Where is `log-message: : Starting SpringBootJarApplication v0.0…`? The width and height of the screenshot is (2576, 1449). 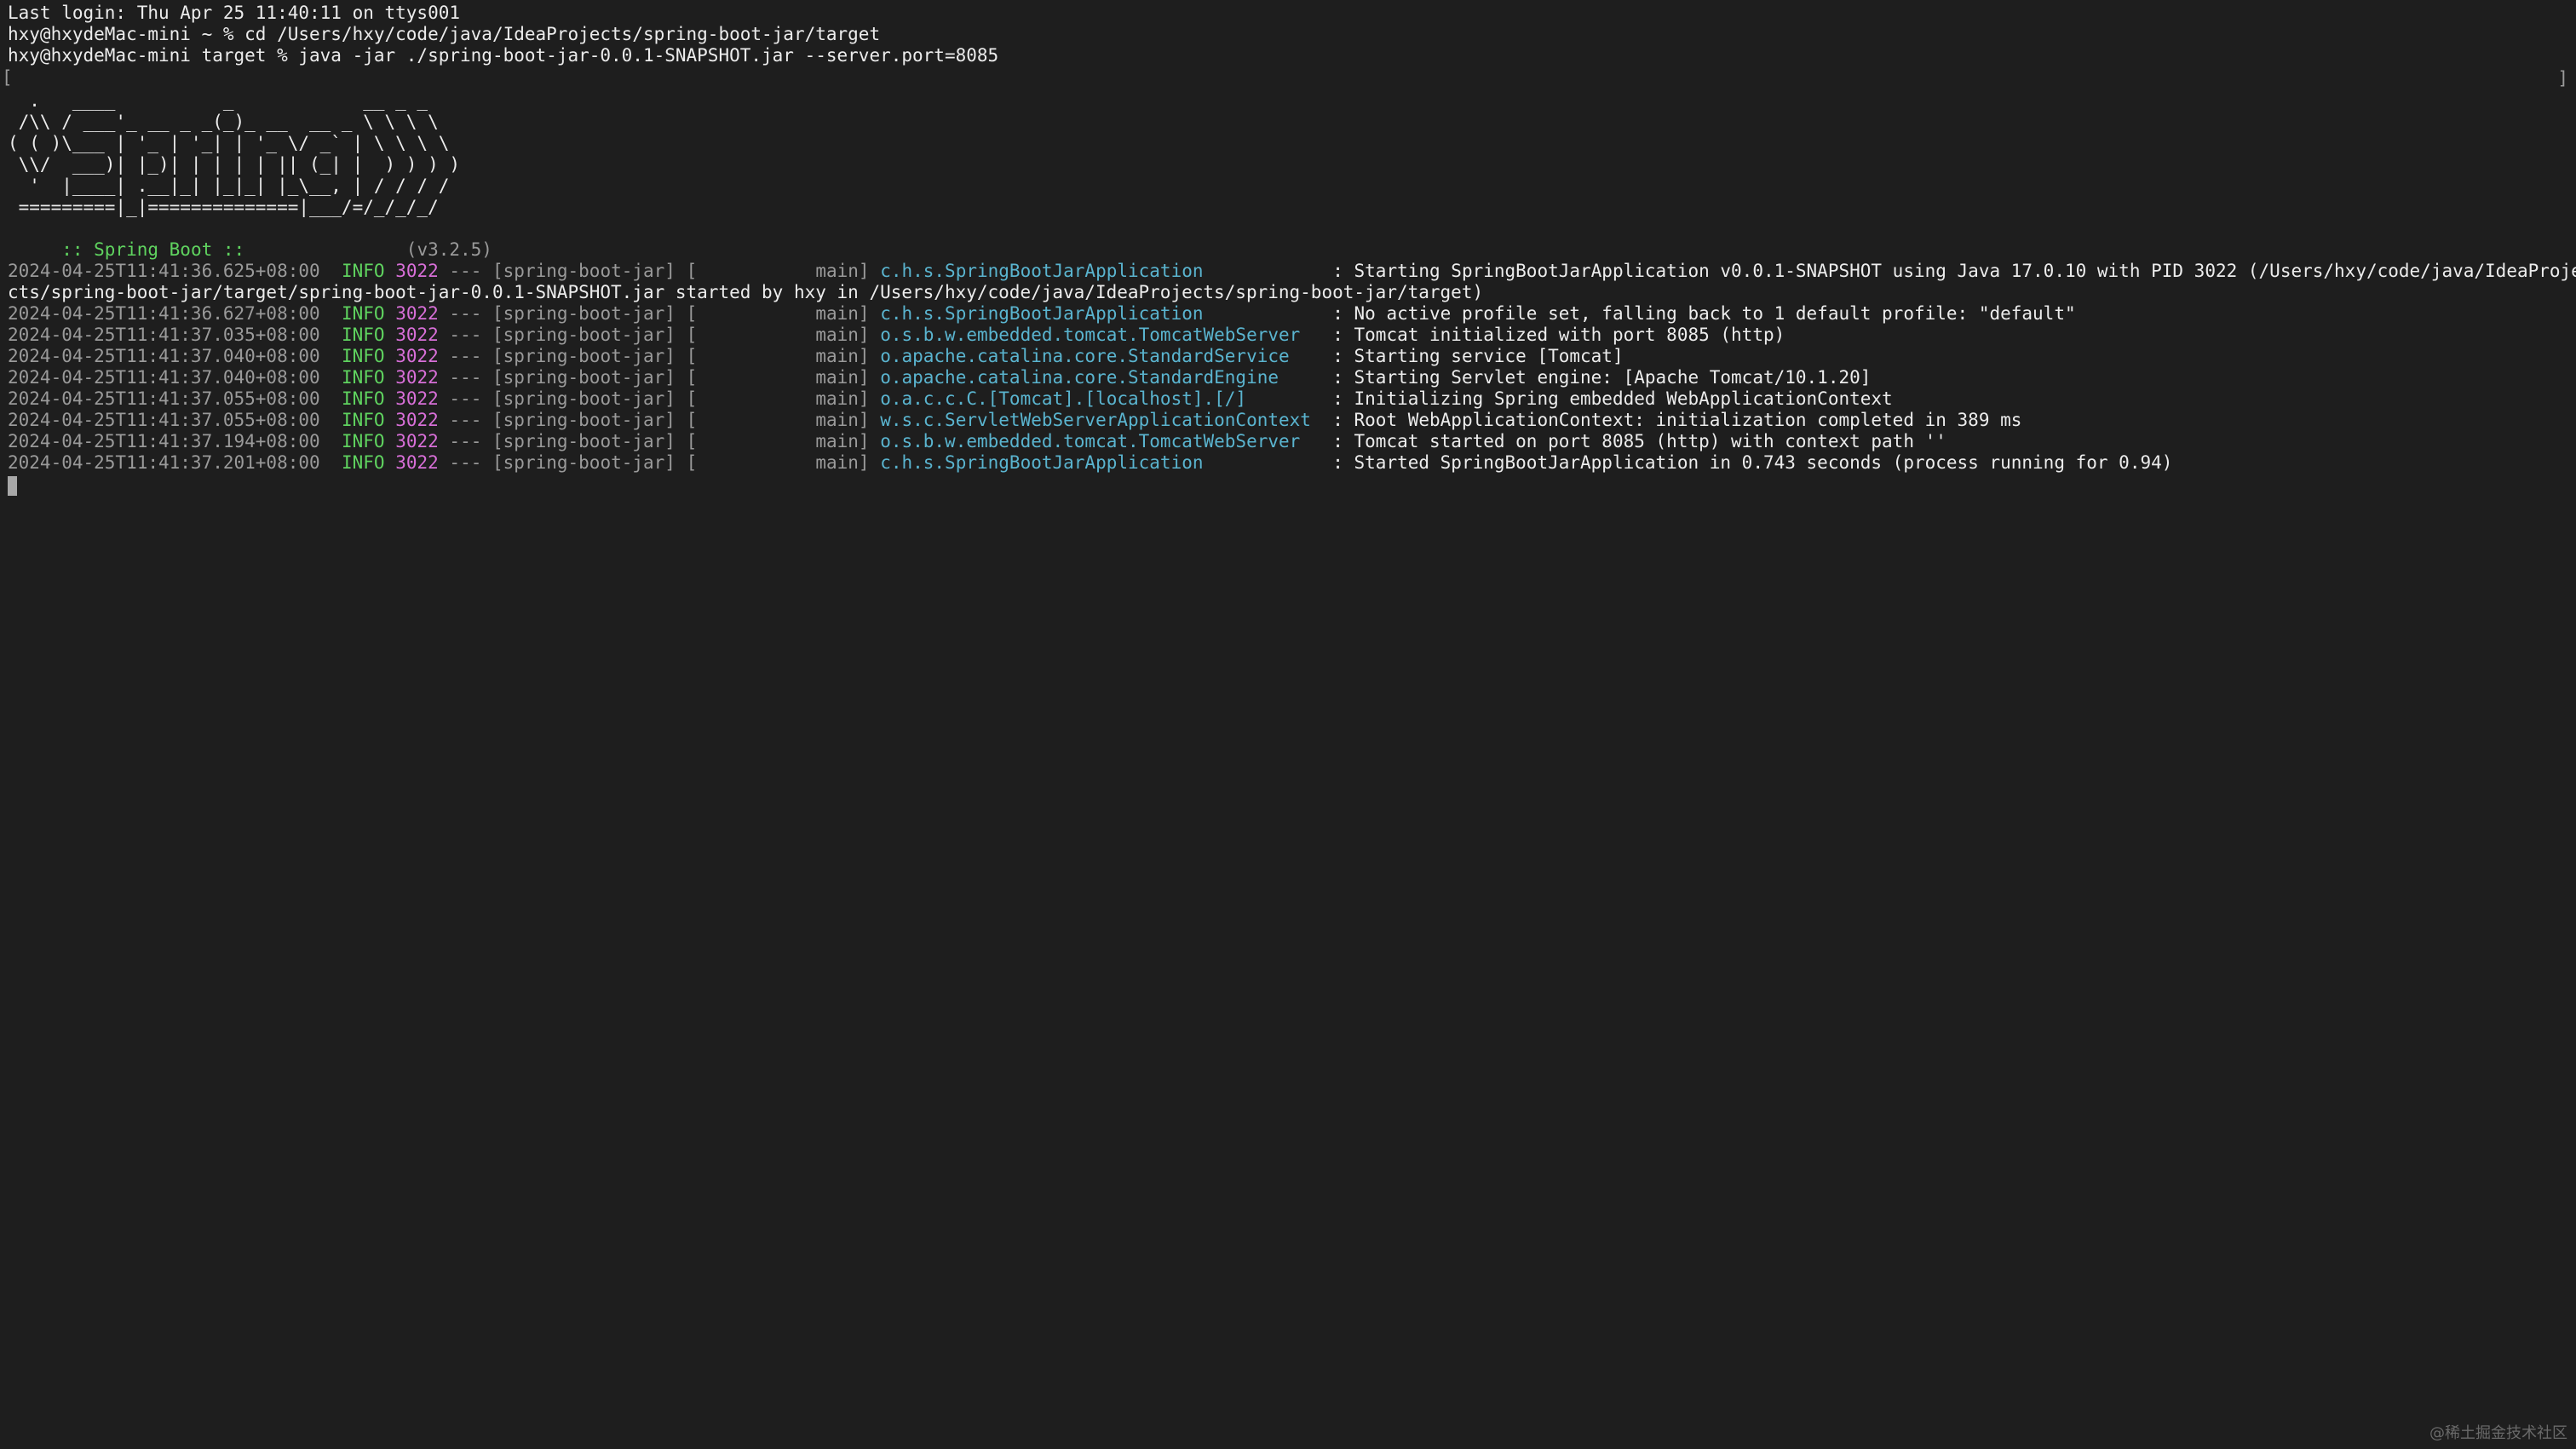
log-message: : Starting SpringBootJarApplication v0.0… is located at coordinates (1954, 271).